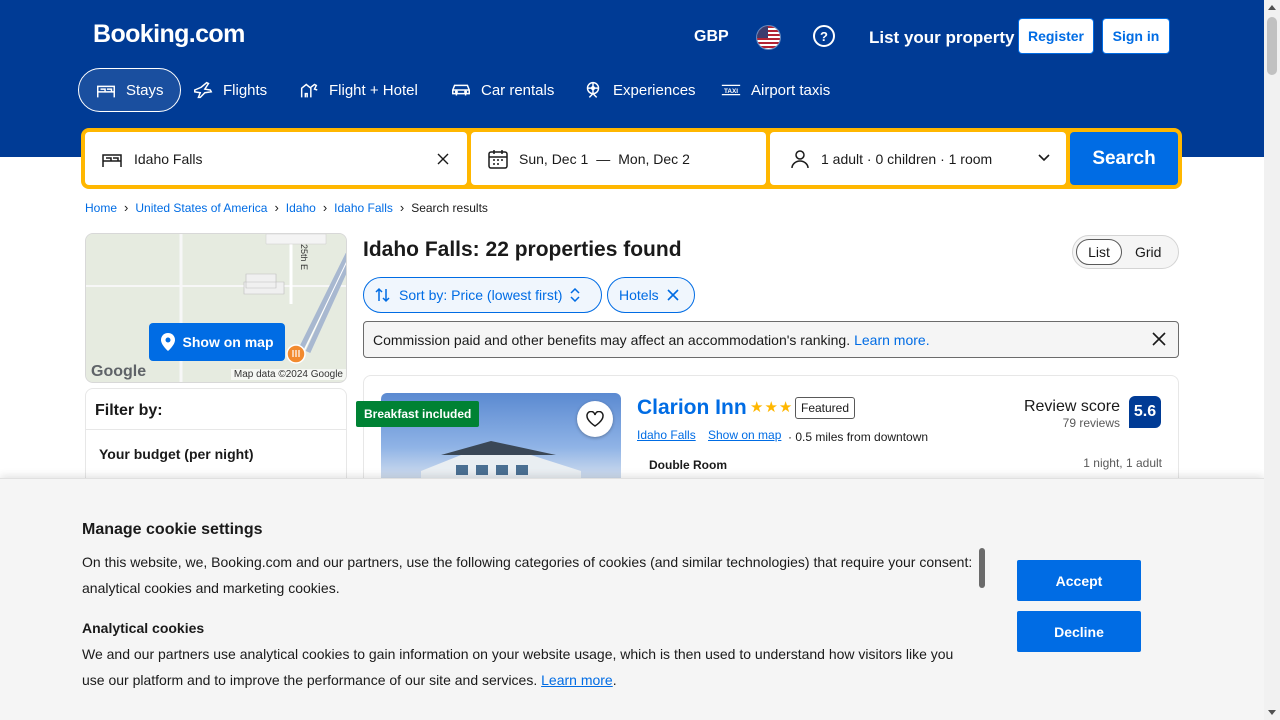  What do you see at coordinates (791, 90) in the screenshot?
I see `tab-label: Airport taxis` at bounding box center [791, 90].